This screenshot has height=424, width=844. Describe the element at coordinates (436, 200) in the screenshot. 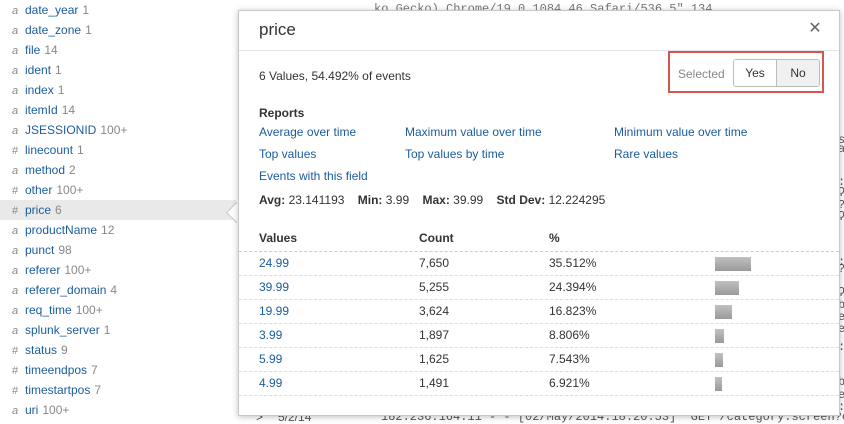

I see `max-label: Max:` at that location.